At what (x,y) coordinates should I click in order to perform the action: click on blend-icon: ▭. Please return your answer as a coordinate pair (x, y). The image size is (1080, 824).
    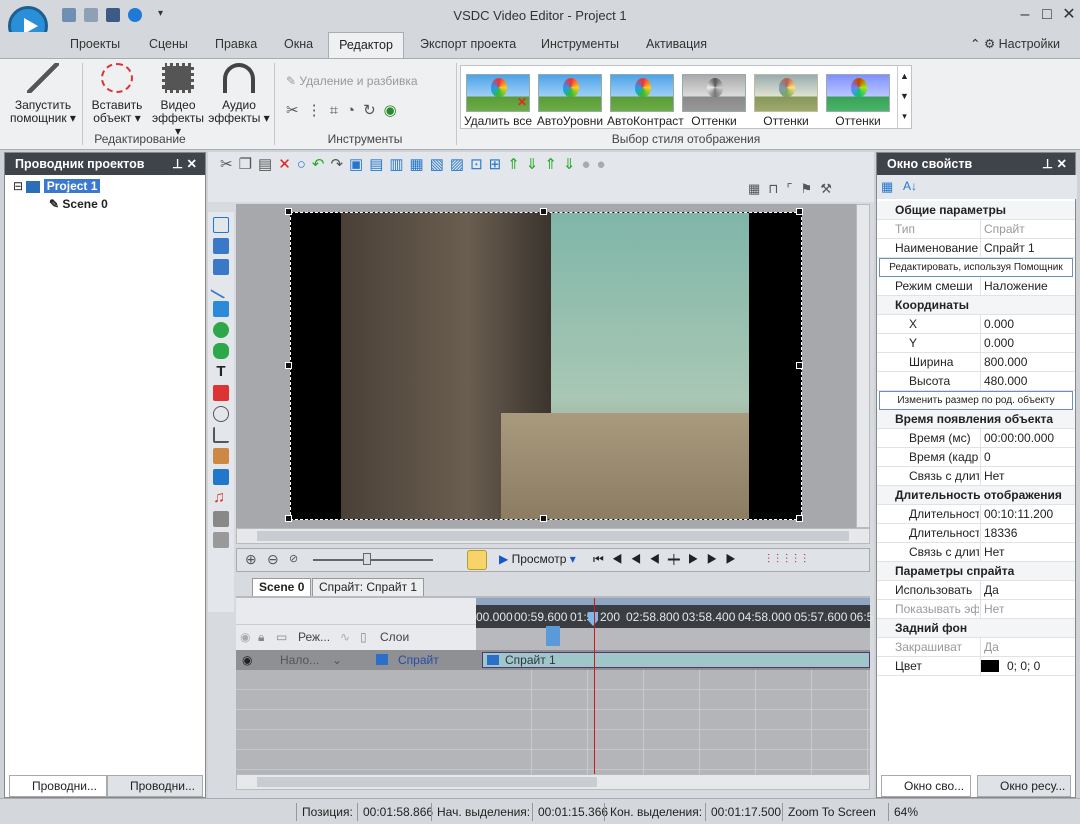
    Looking at the image, I should click on (281, 637).